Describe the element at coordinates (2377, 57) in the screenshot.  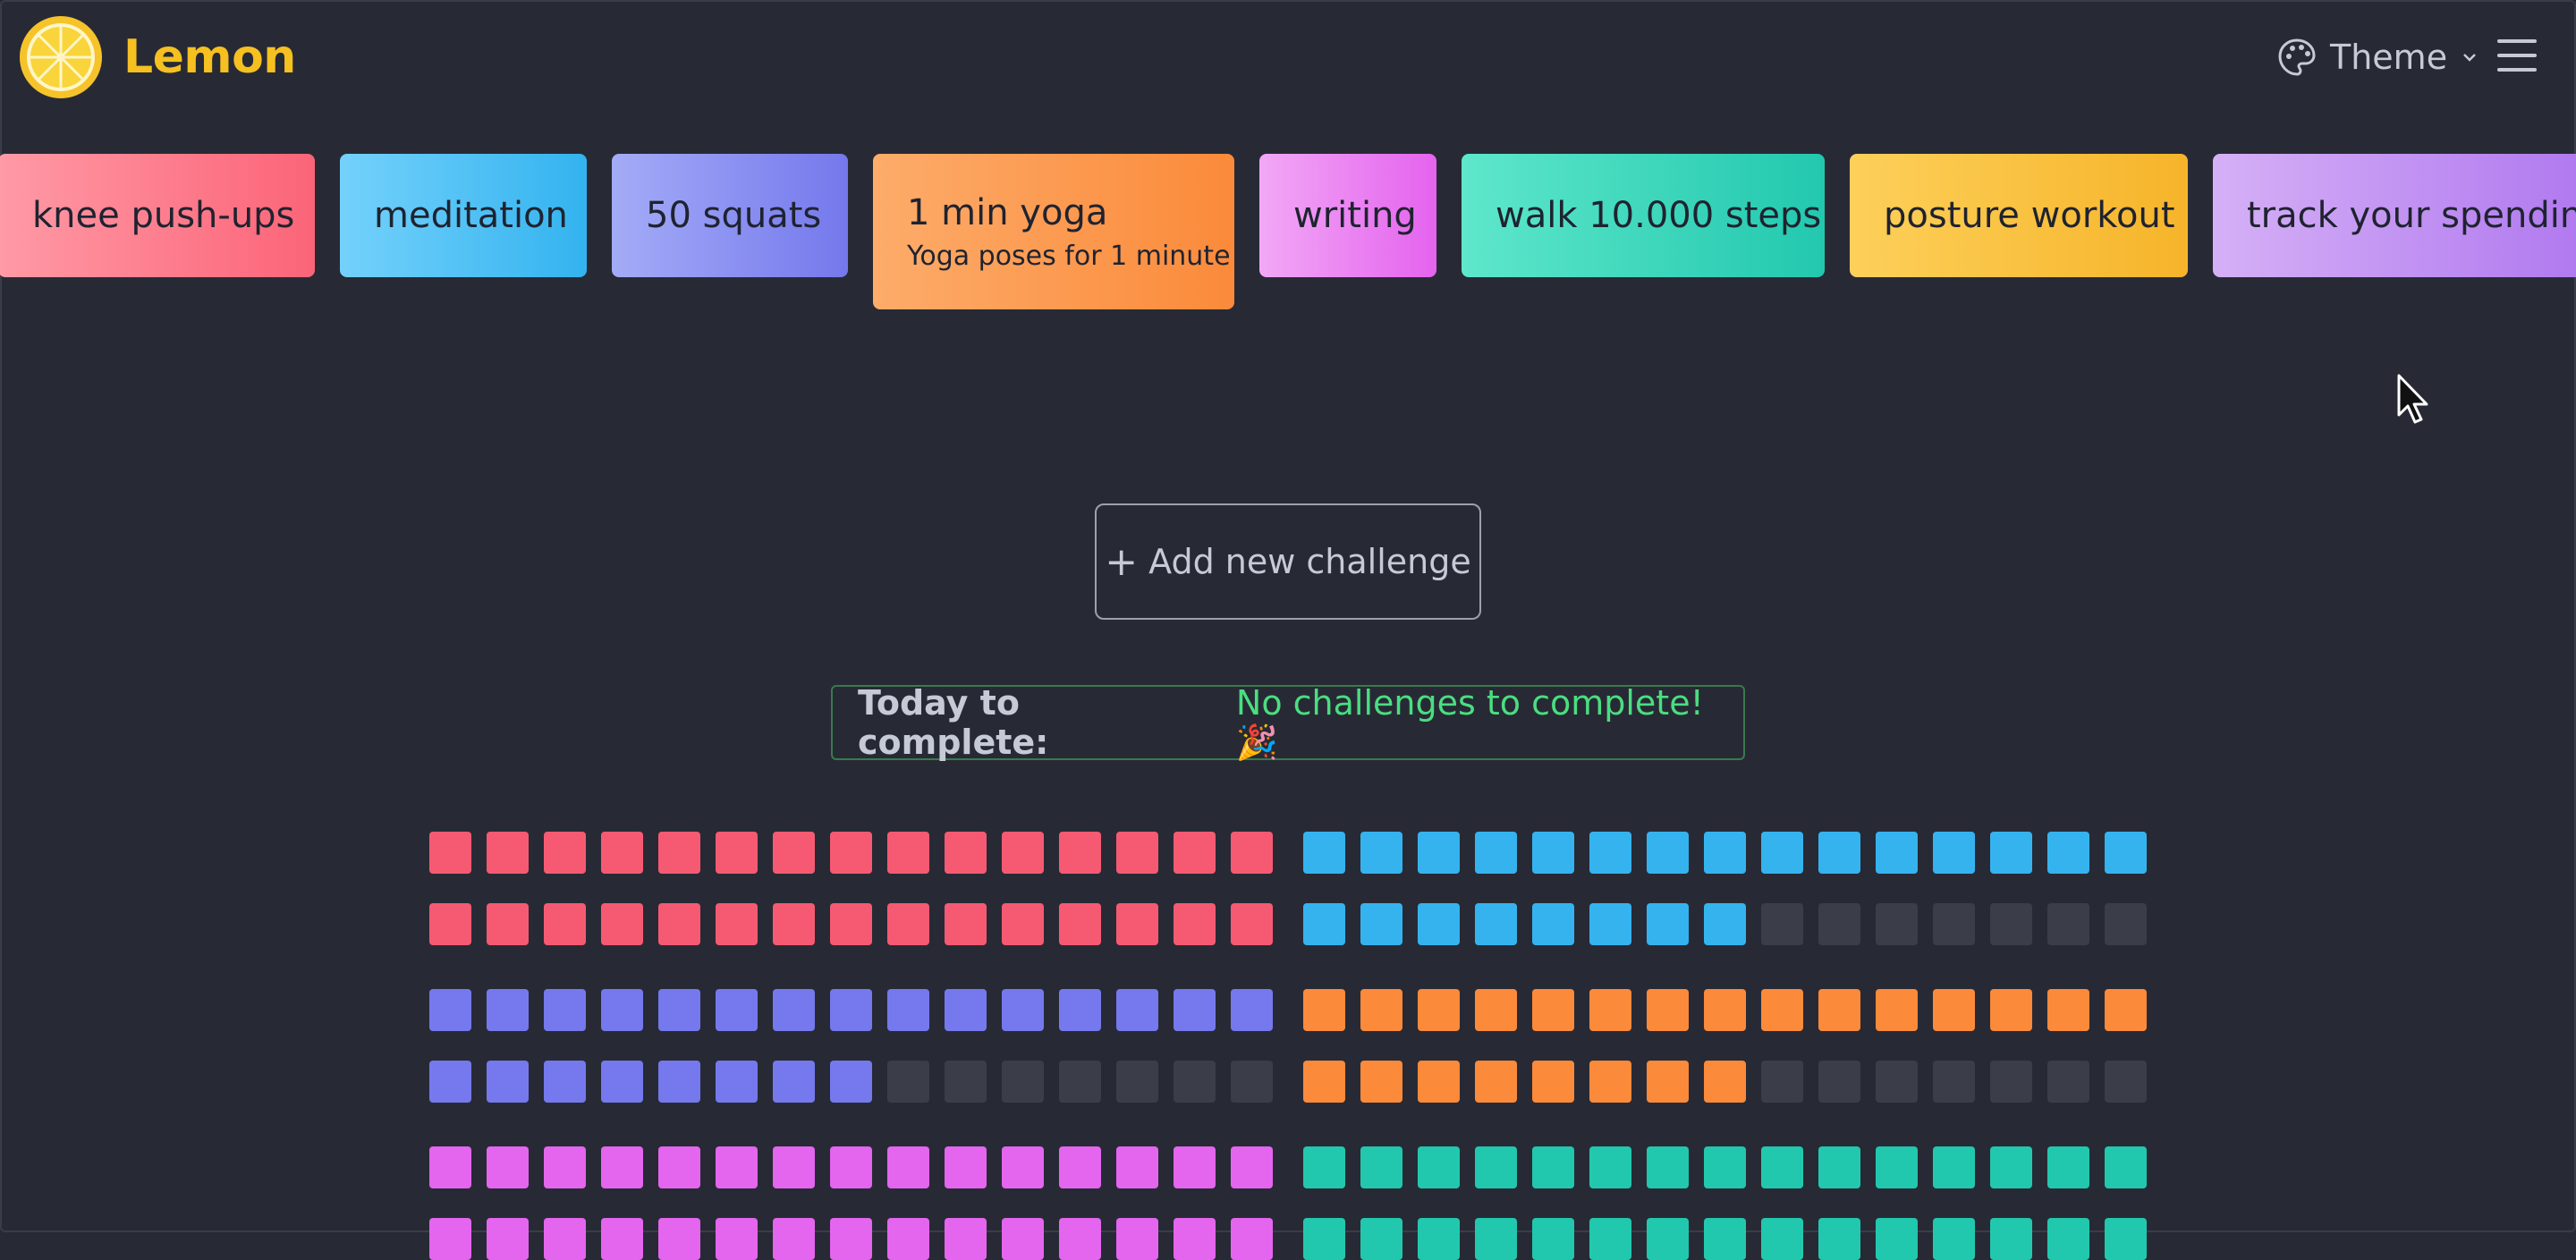
I see `theme-dropdown: Theme` at that location.